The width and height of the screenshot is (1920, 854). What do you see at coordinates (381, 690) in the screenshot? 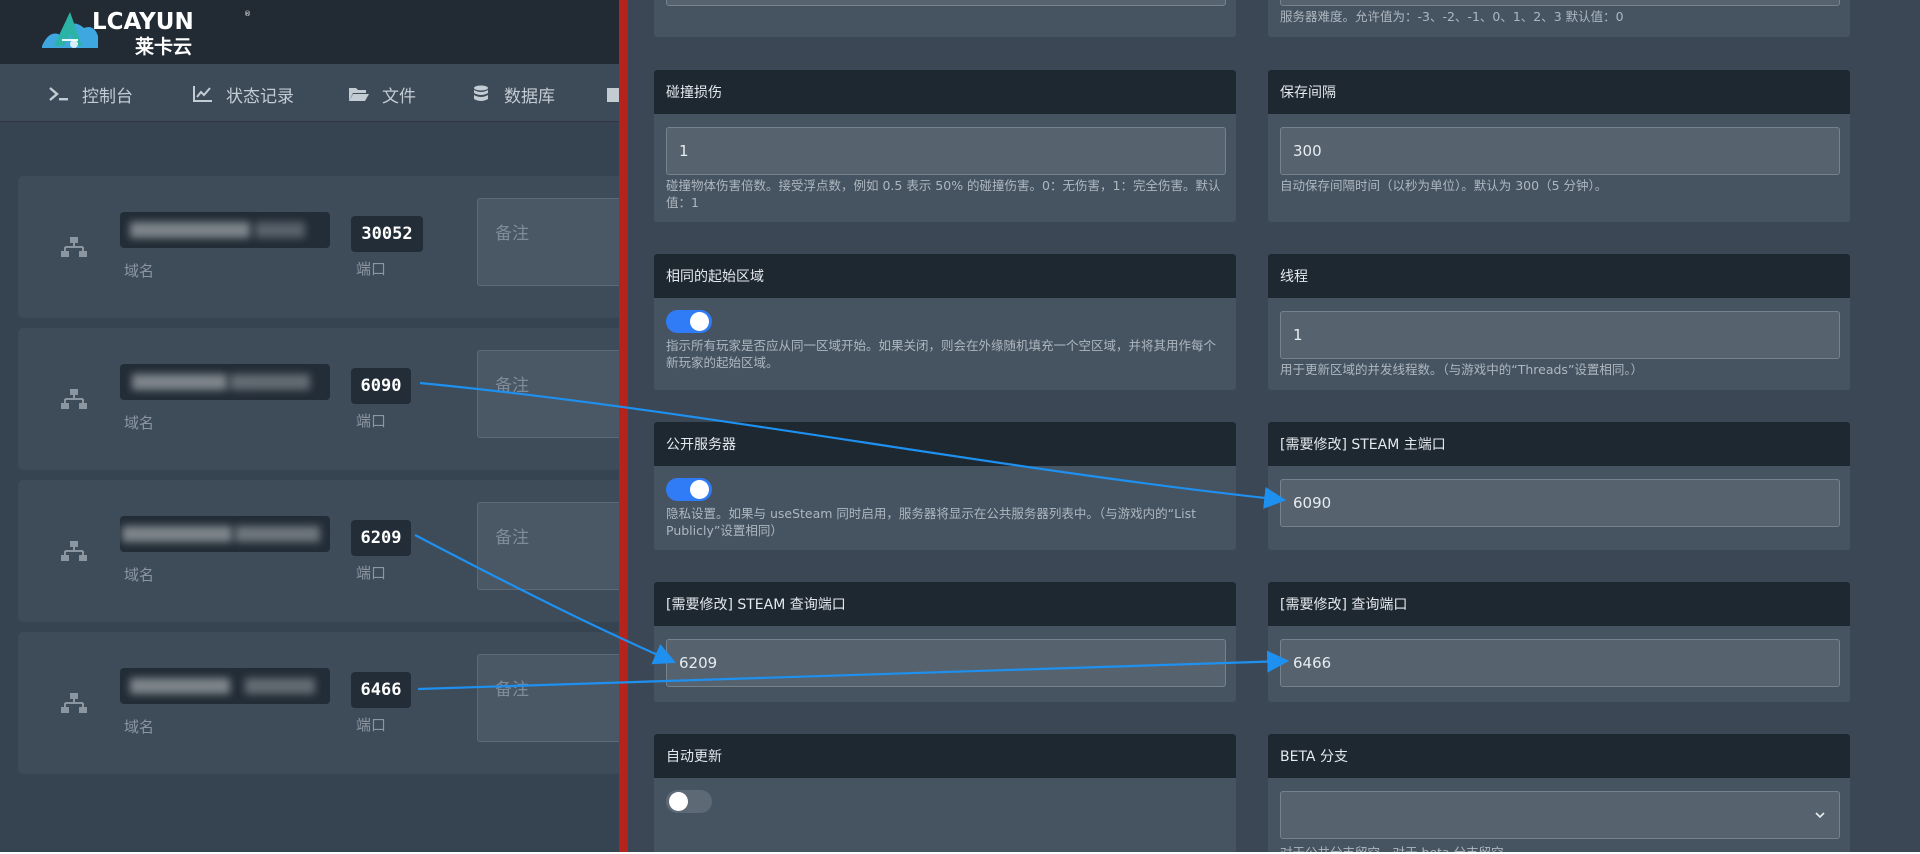
I see `port-value: 6466` at bounding box center [381, 690].